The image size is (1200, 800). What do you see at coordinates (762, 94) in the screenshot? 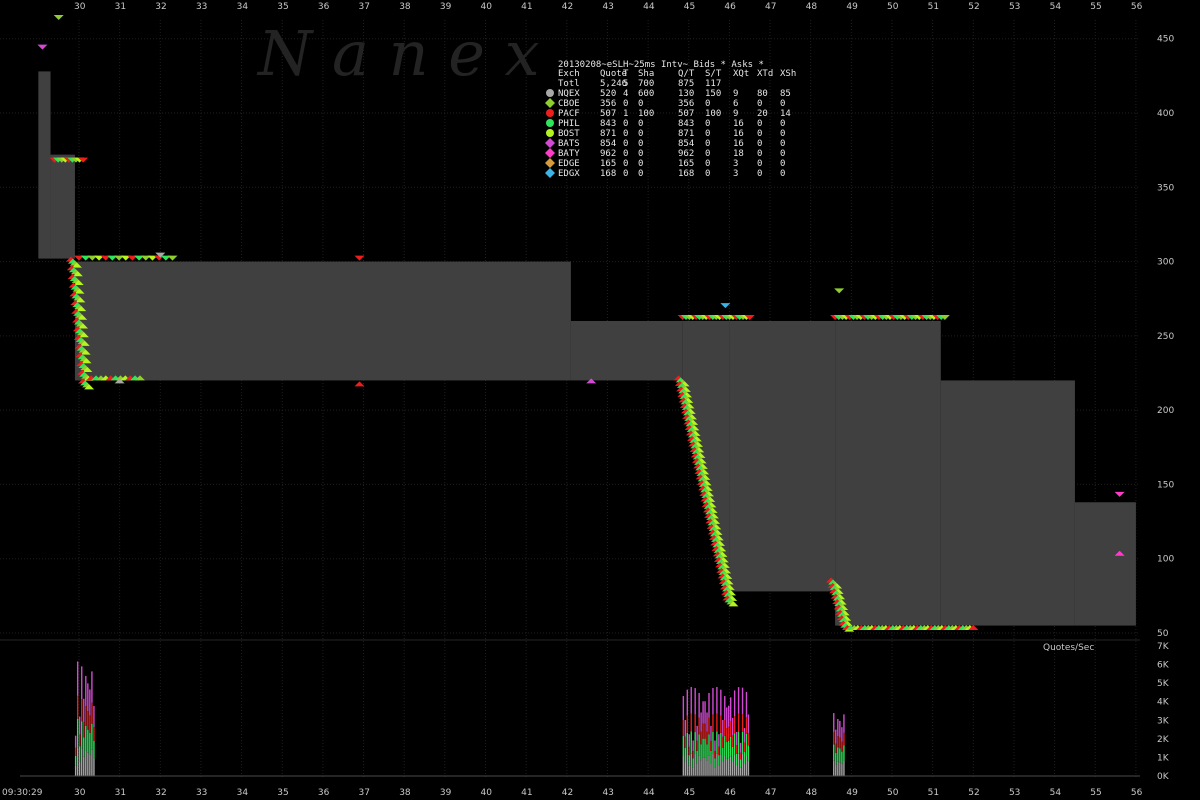
I see `table-cell: 80` at bounding box center [762, 94].